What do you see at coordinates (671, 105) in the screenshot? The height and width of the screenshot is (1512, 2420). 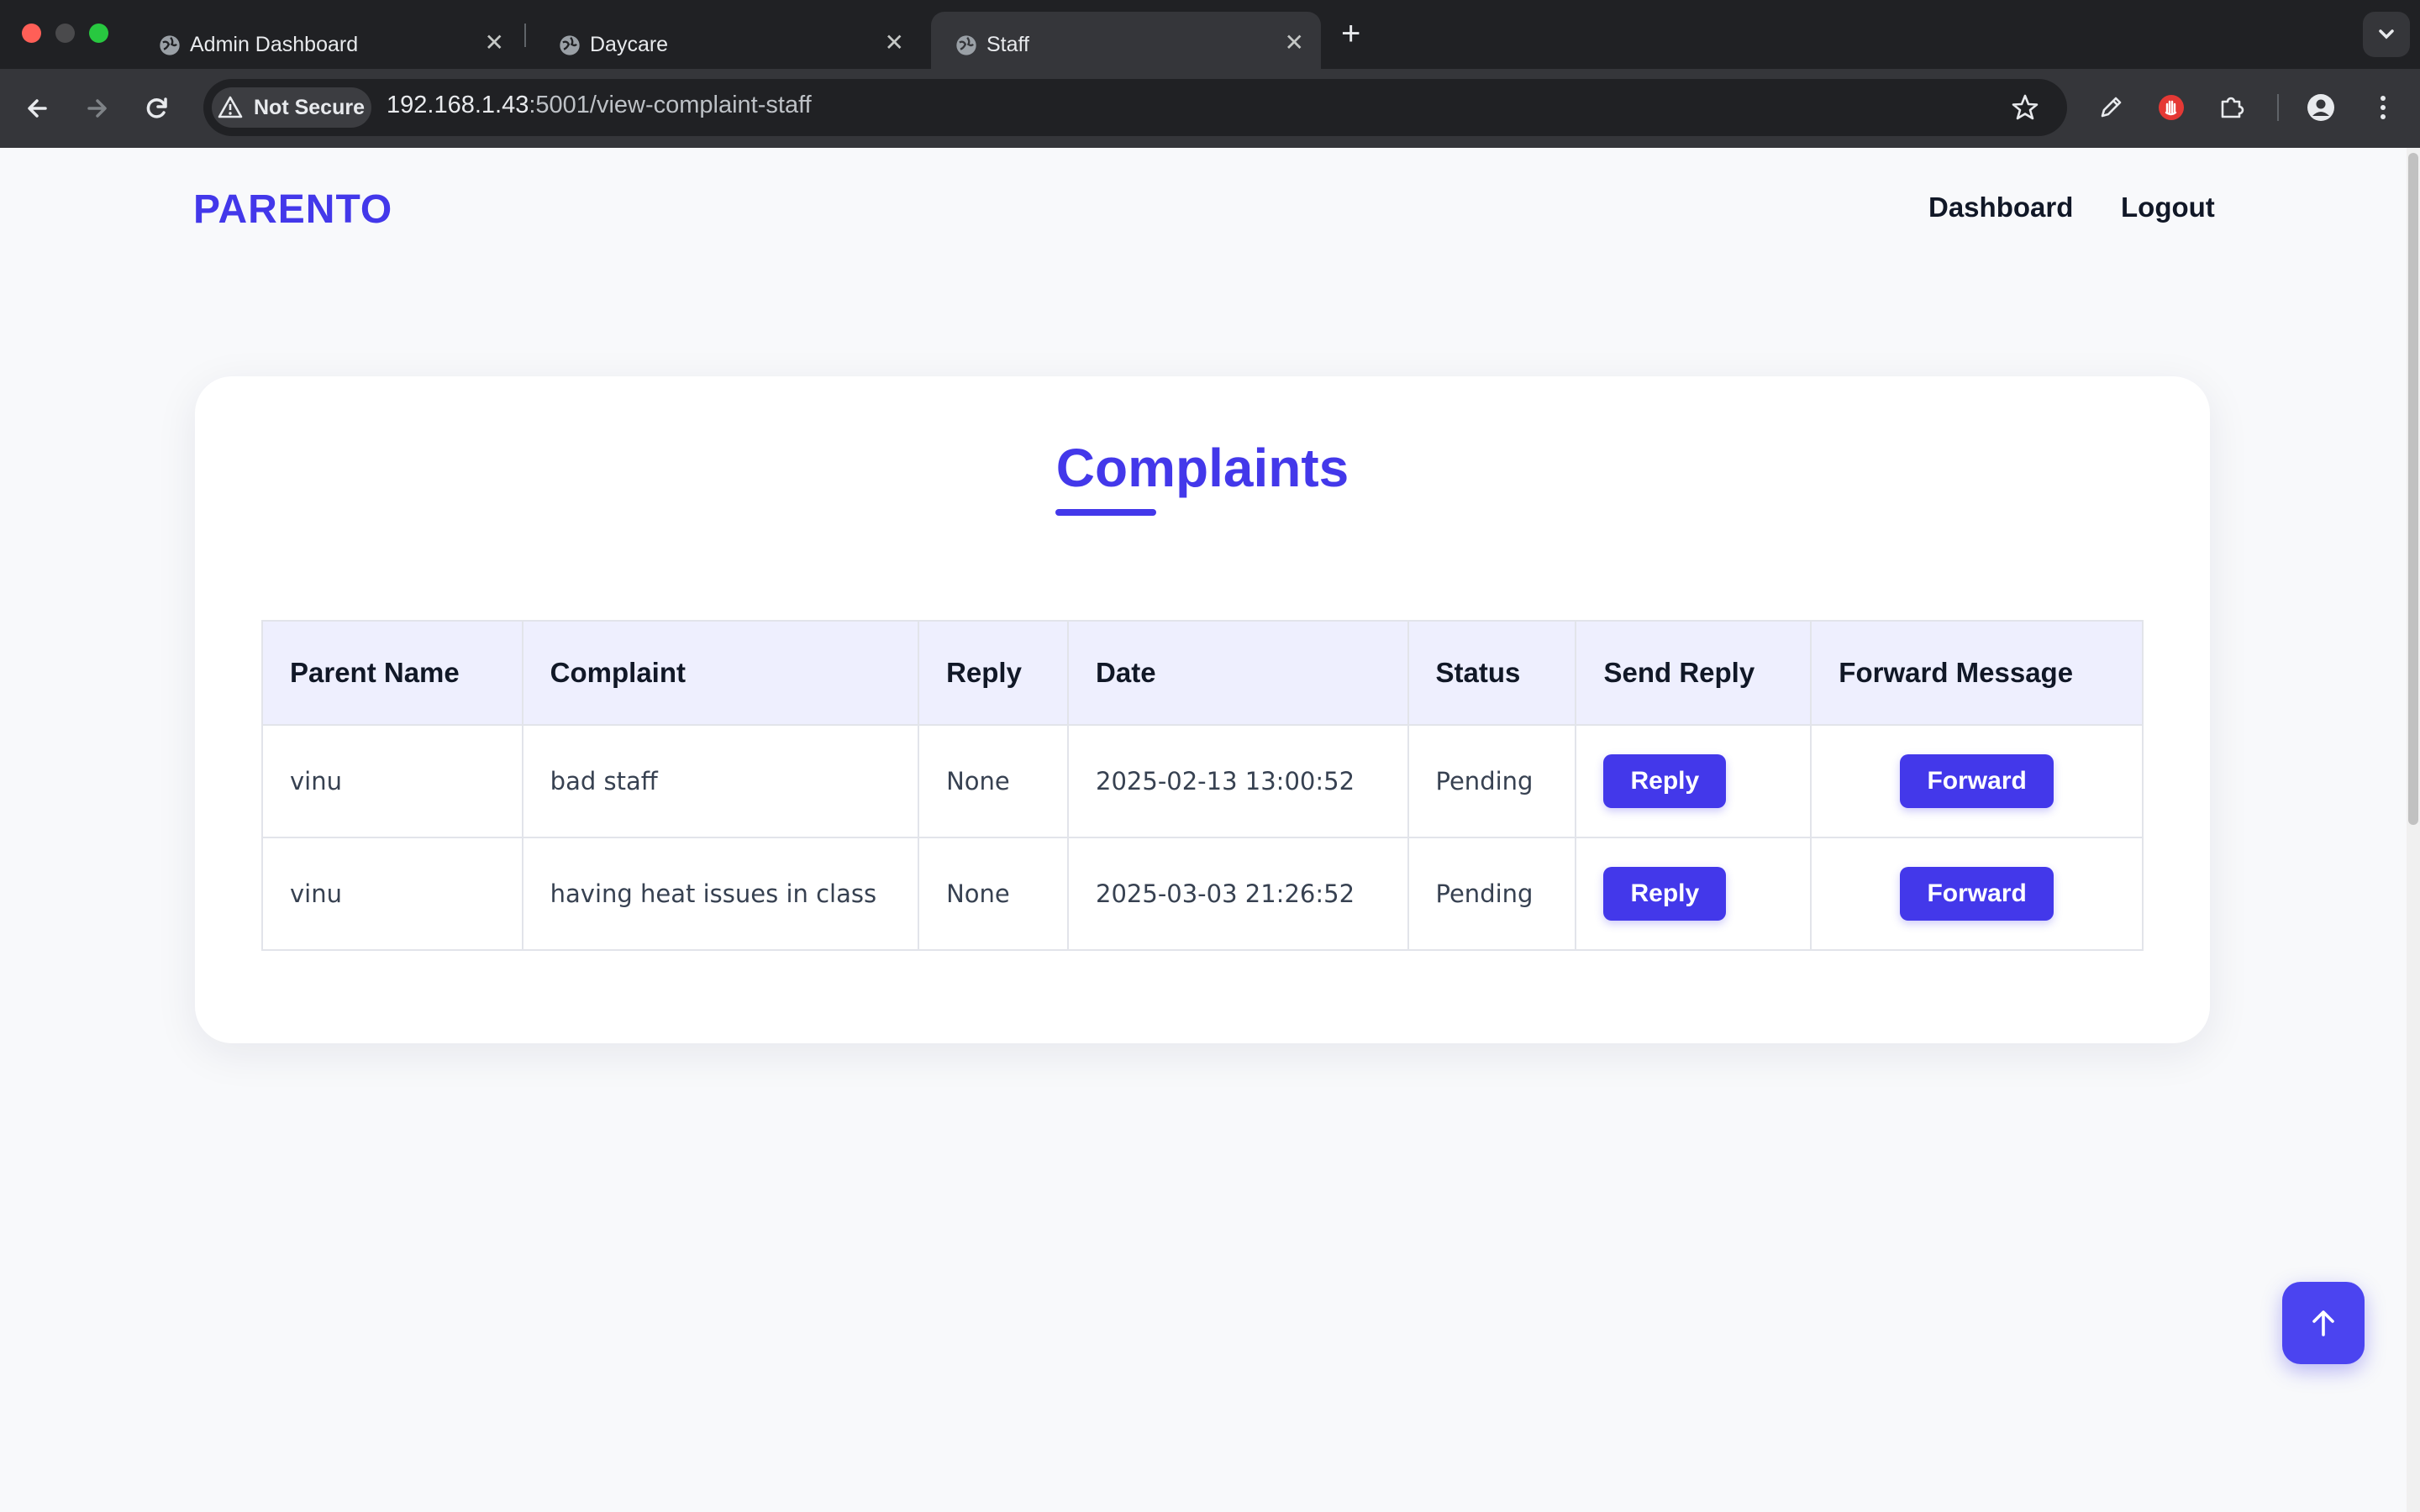 I see `url-path: :5001/view-complaint-staff` at bounding box center [671, 105].